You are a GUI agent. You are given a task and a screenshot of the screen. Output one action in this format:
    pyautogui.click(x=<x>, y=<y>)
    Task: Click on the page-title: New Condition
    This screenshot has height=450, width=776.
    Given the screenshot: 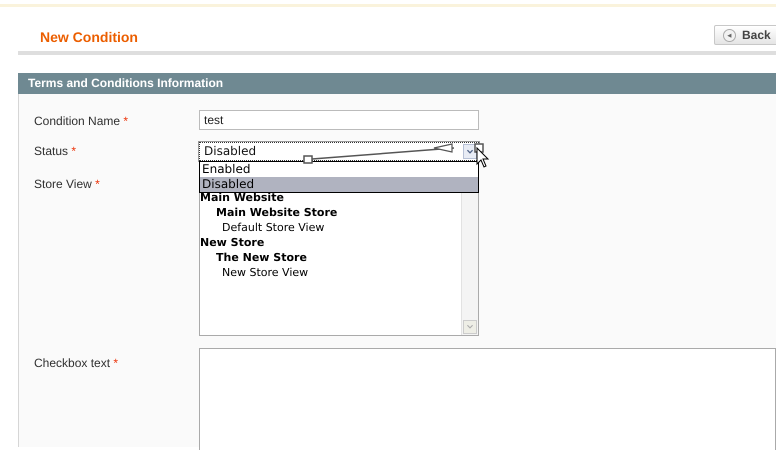 What is the action you would take?
    pyautogui.click(x=89, y=37)
    